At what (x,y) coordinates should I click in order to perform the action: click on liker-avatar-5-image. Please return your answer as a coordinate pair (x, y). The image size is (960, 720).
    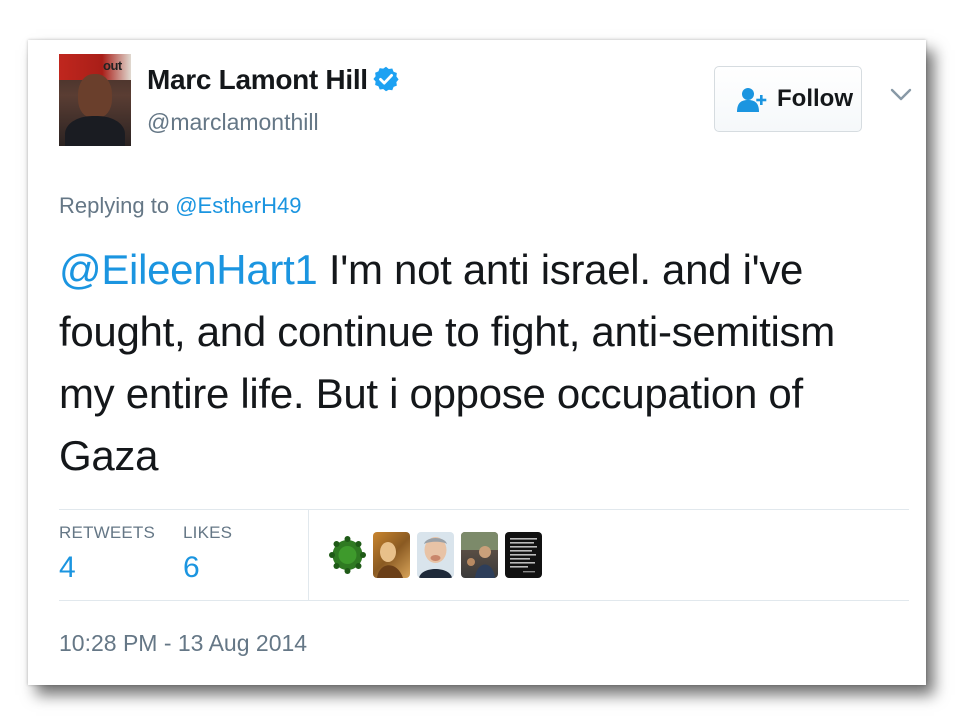
    Looking at the image, I should click on (523, 555).